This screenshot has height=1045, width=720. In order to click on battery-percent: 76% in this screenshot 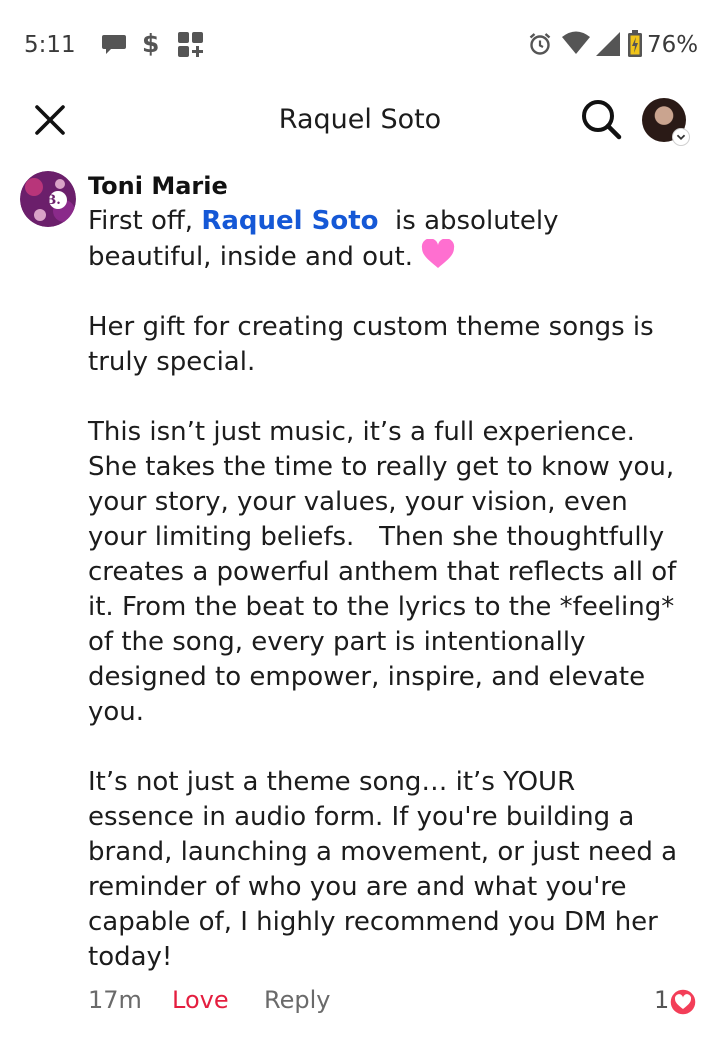, I will do `click(673, 45)`.